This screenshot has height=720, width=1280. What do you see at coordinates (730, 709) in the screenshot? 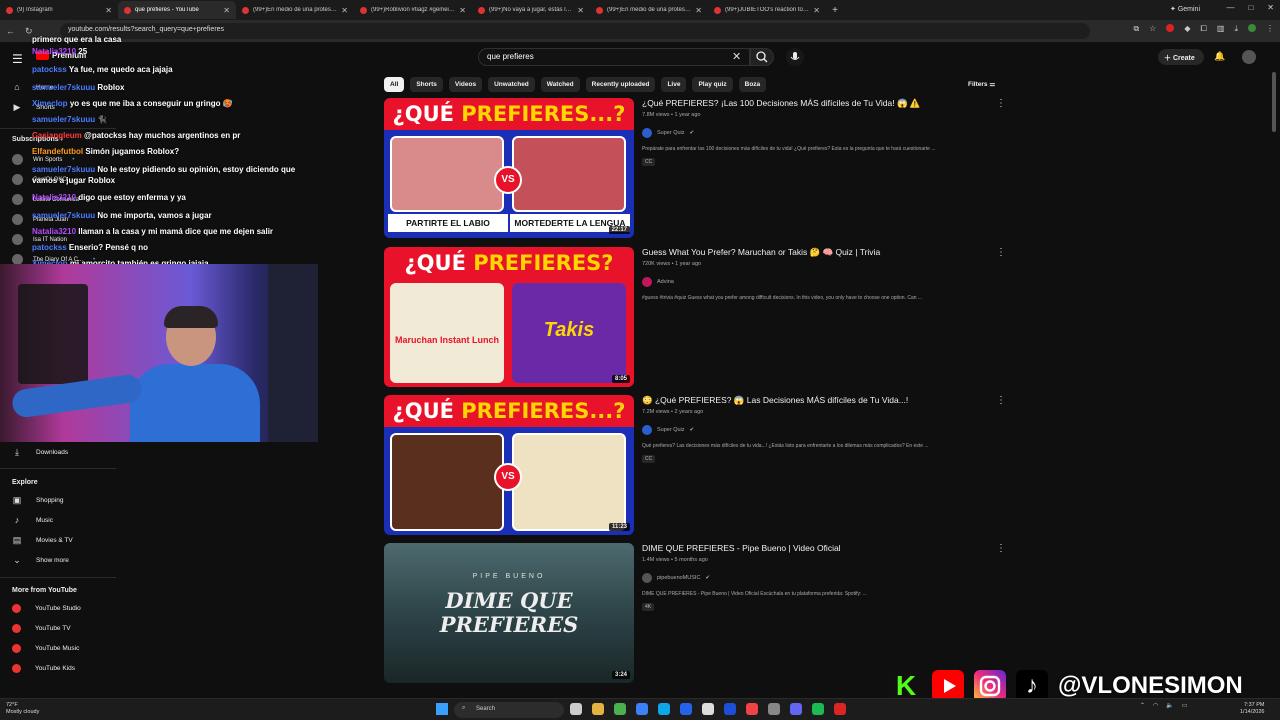
I see `dropbox-icon` at bounding box center [730, 709].